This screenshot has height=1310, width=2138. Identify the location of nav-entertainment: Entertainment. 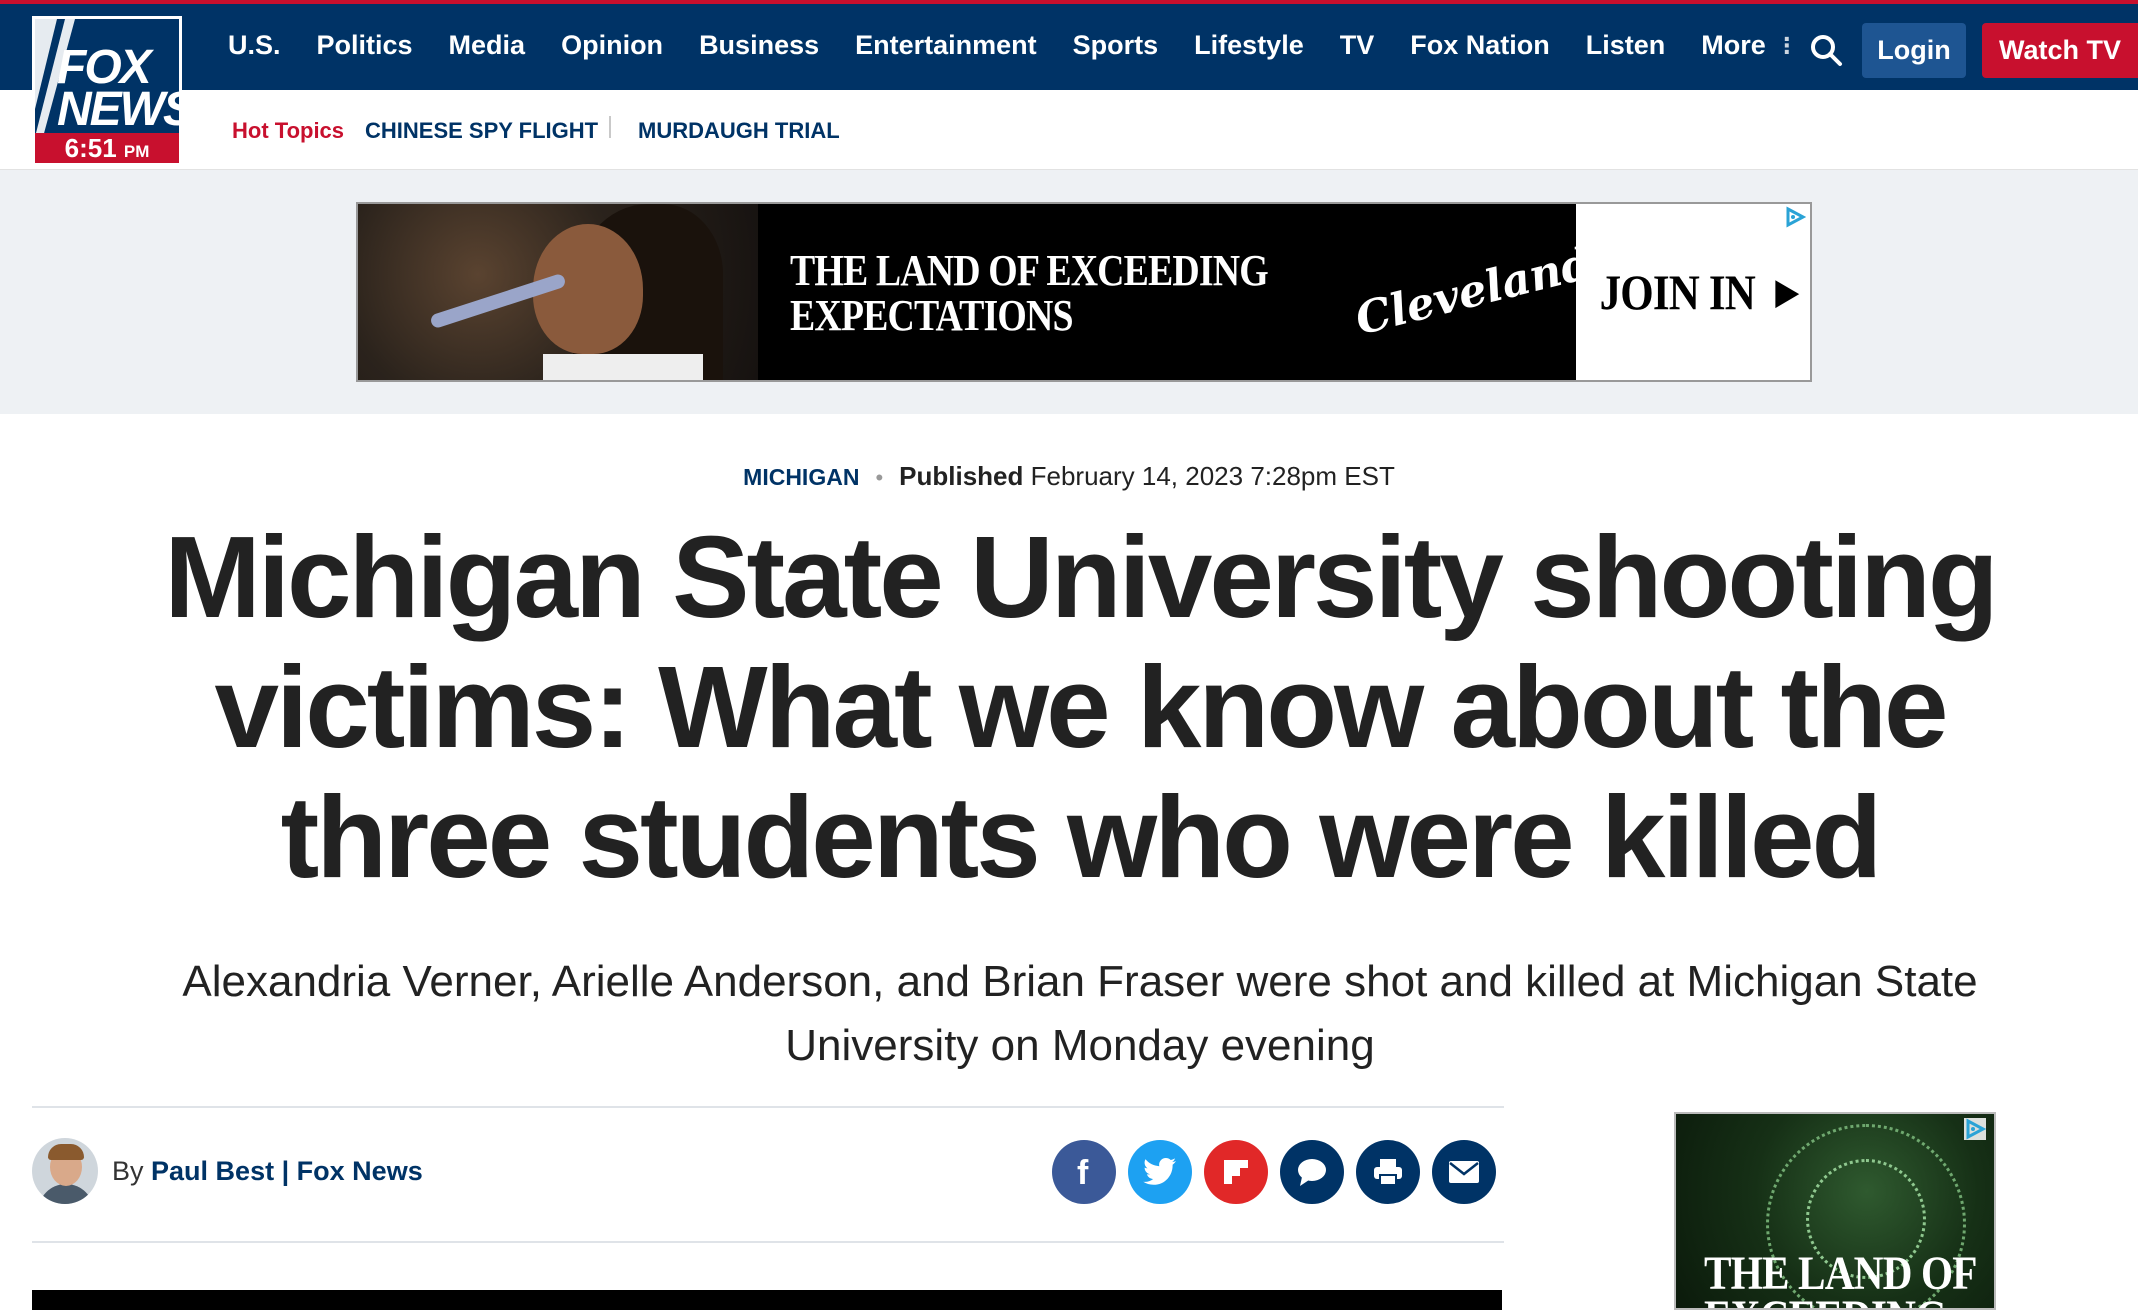
(946, 45).